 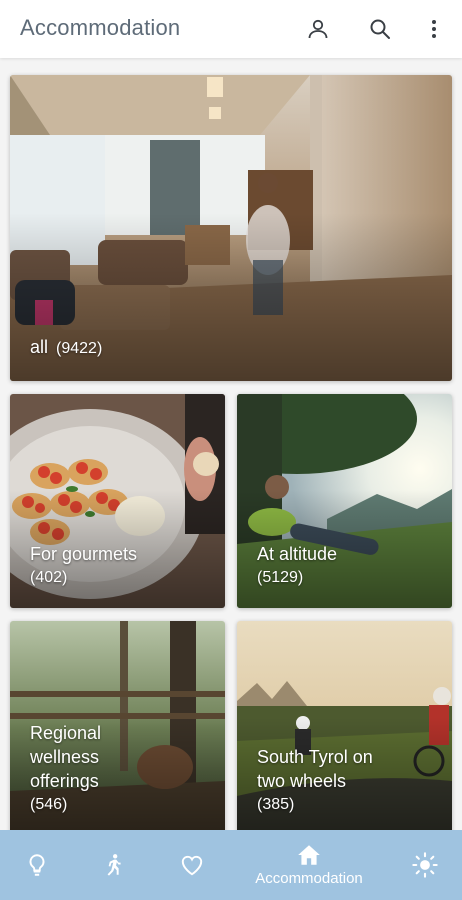 I want to click on card-count: (546), so click(x=49, y=804).